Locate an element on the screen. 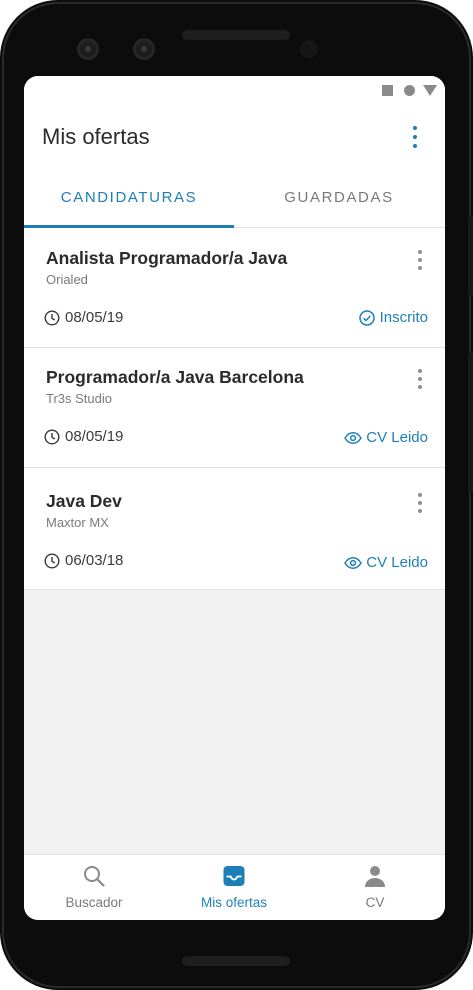 The width and height of the screenshot is (473, 990). bottom-navigation: Buscador Mis ofertas CV is located at coordinates (234, 887).